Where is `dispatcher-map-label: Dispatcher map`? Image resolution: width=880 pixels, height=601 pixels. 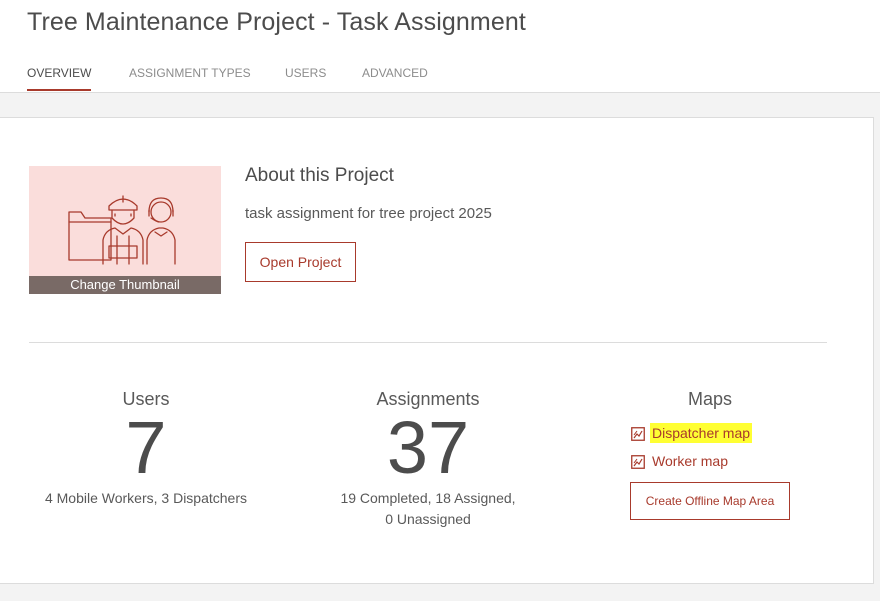
dispatcher-map-label: Dispatcher map is located at coordinates (701, 433).